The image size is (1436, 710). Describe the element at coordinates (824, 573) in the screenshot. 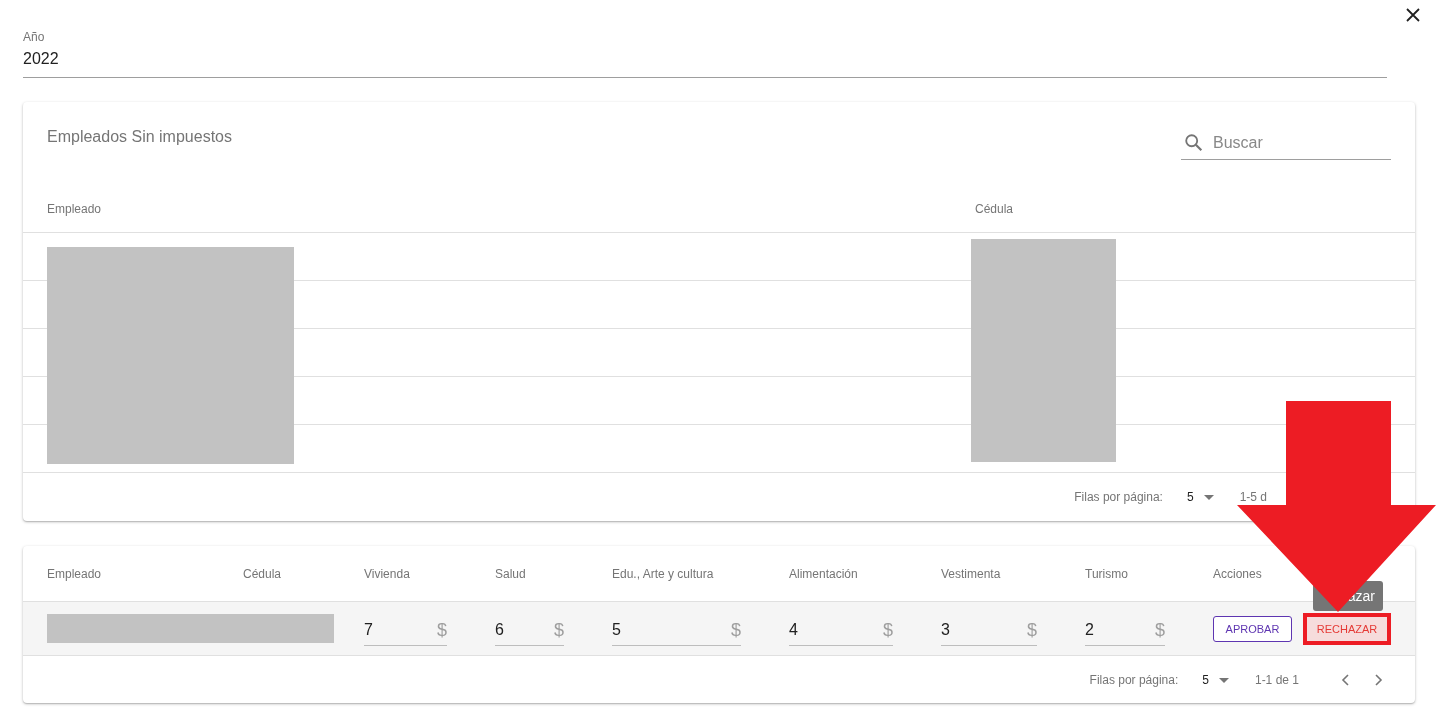

I see `column-header: Alimentación` at that location.